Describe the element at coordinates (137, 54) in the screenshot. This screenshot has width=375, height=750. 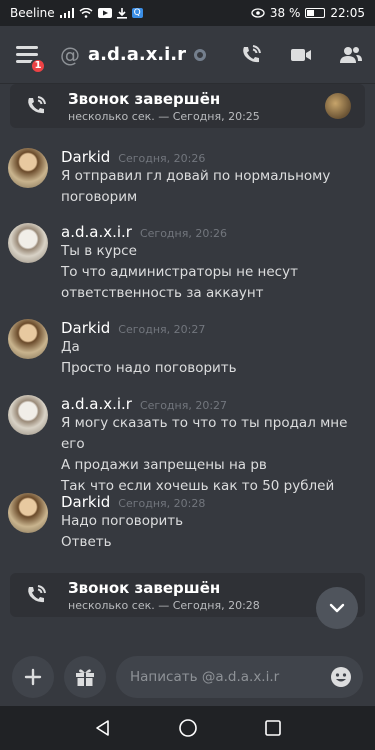
I see `channel-name: a.d.a.x.i.r` at that location.